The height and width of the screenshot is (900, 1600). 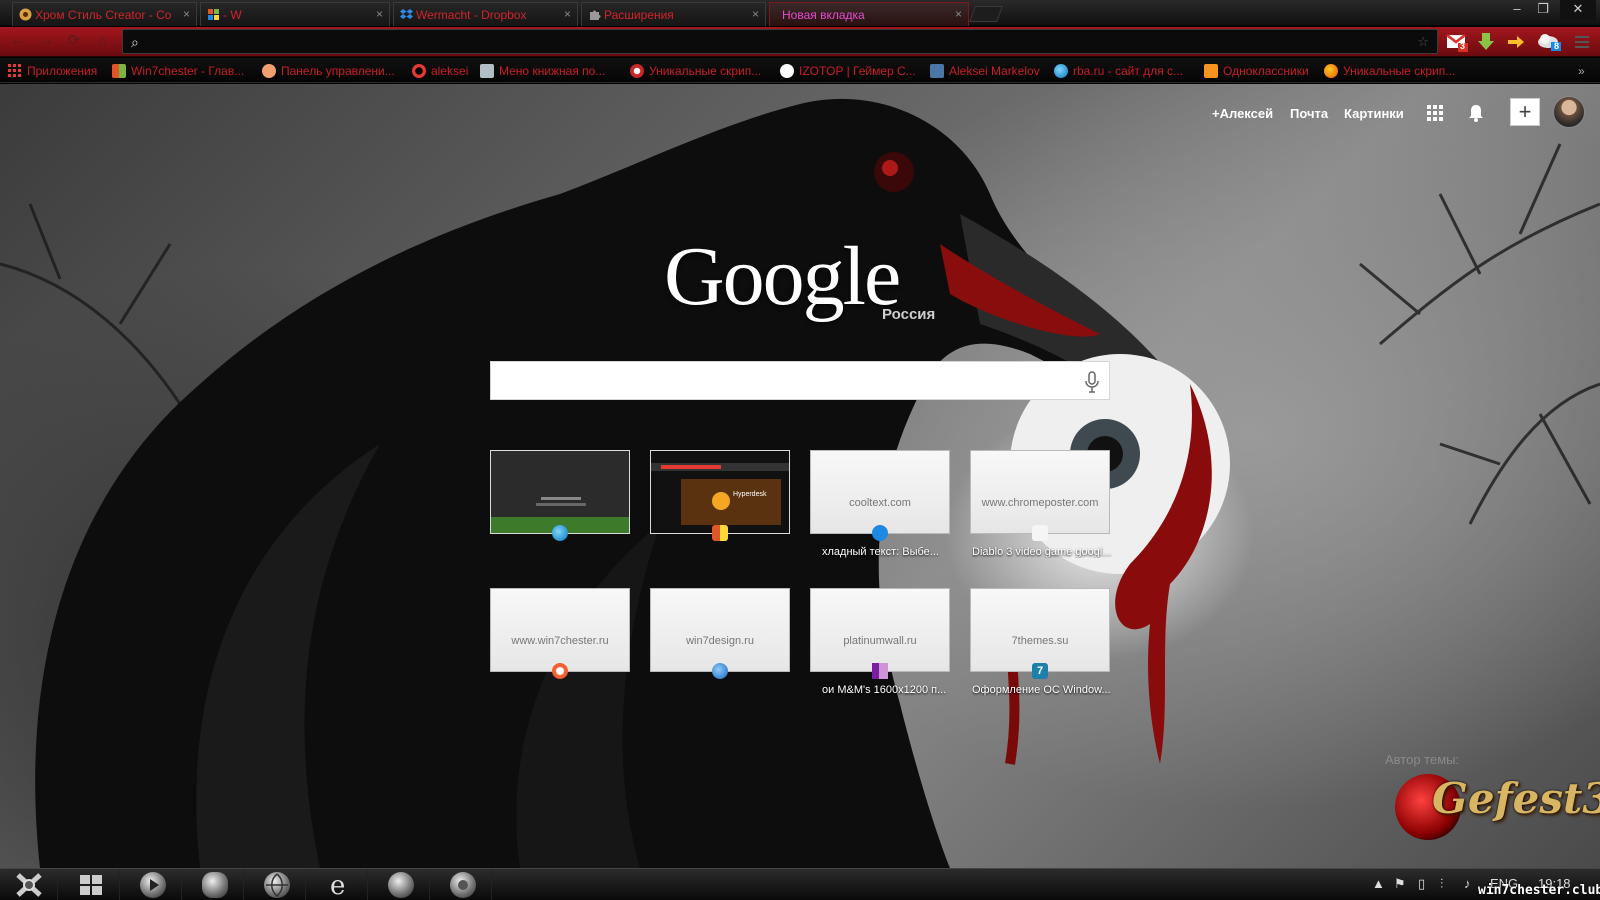 What do you see at coordinates (102, 41) in the screenshot?
I see `home-button: ⌂` at bounding box center [102, 41].